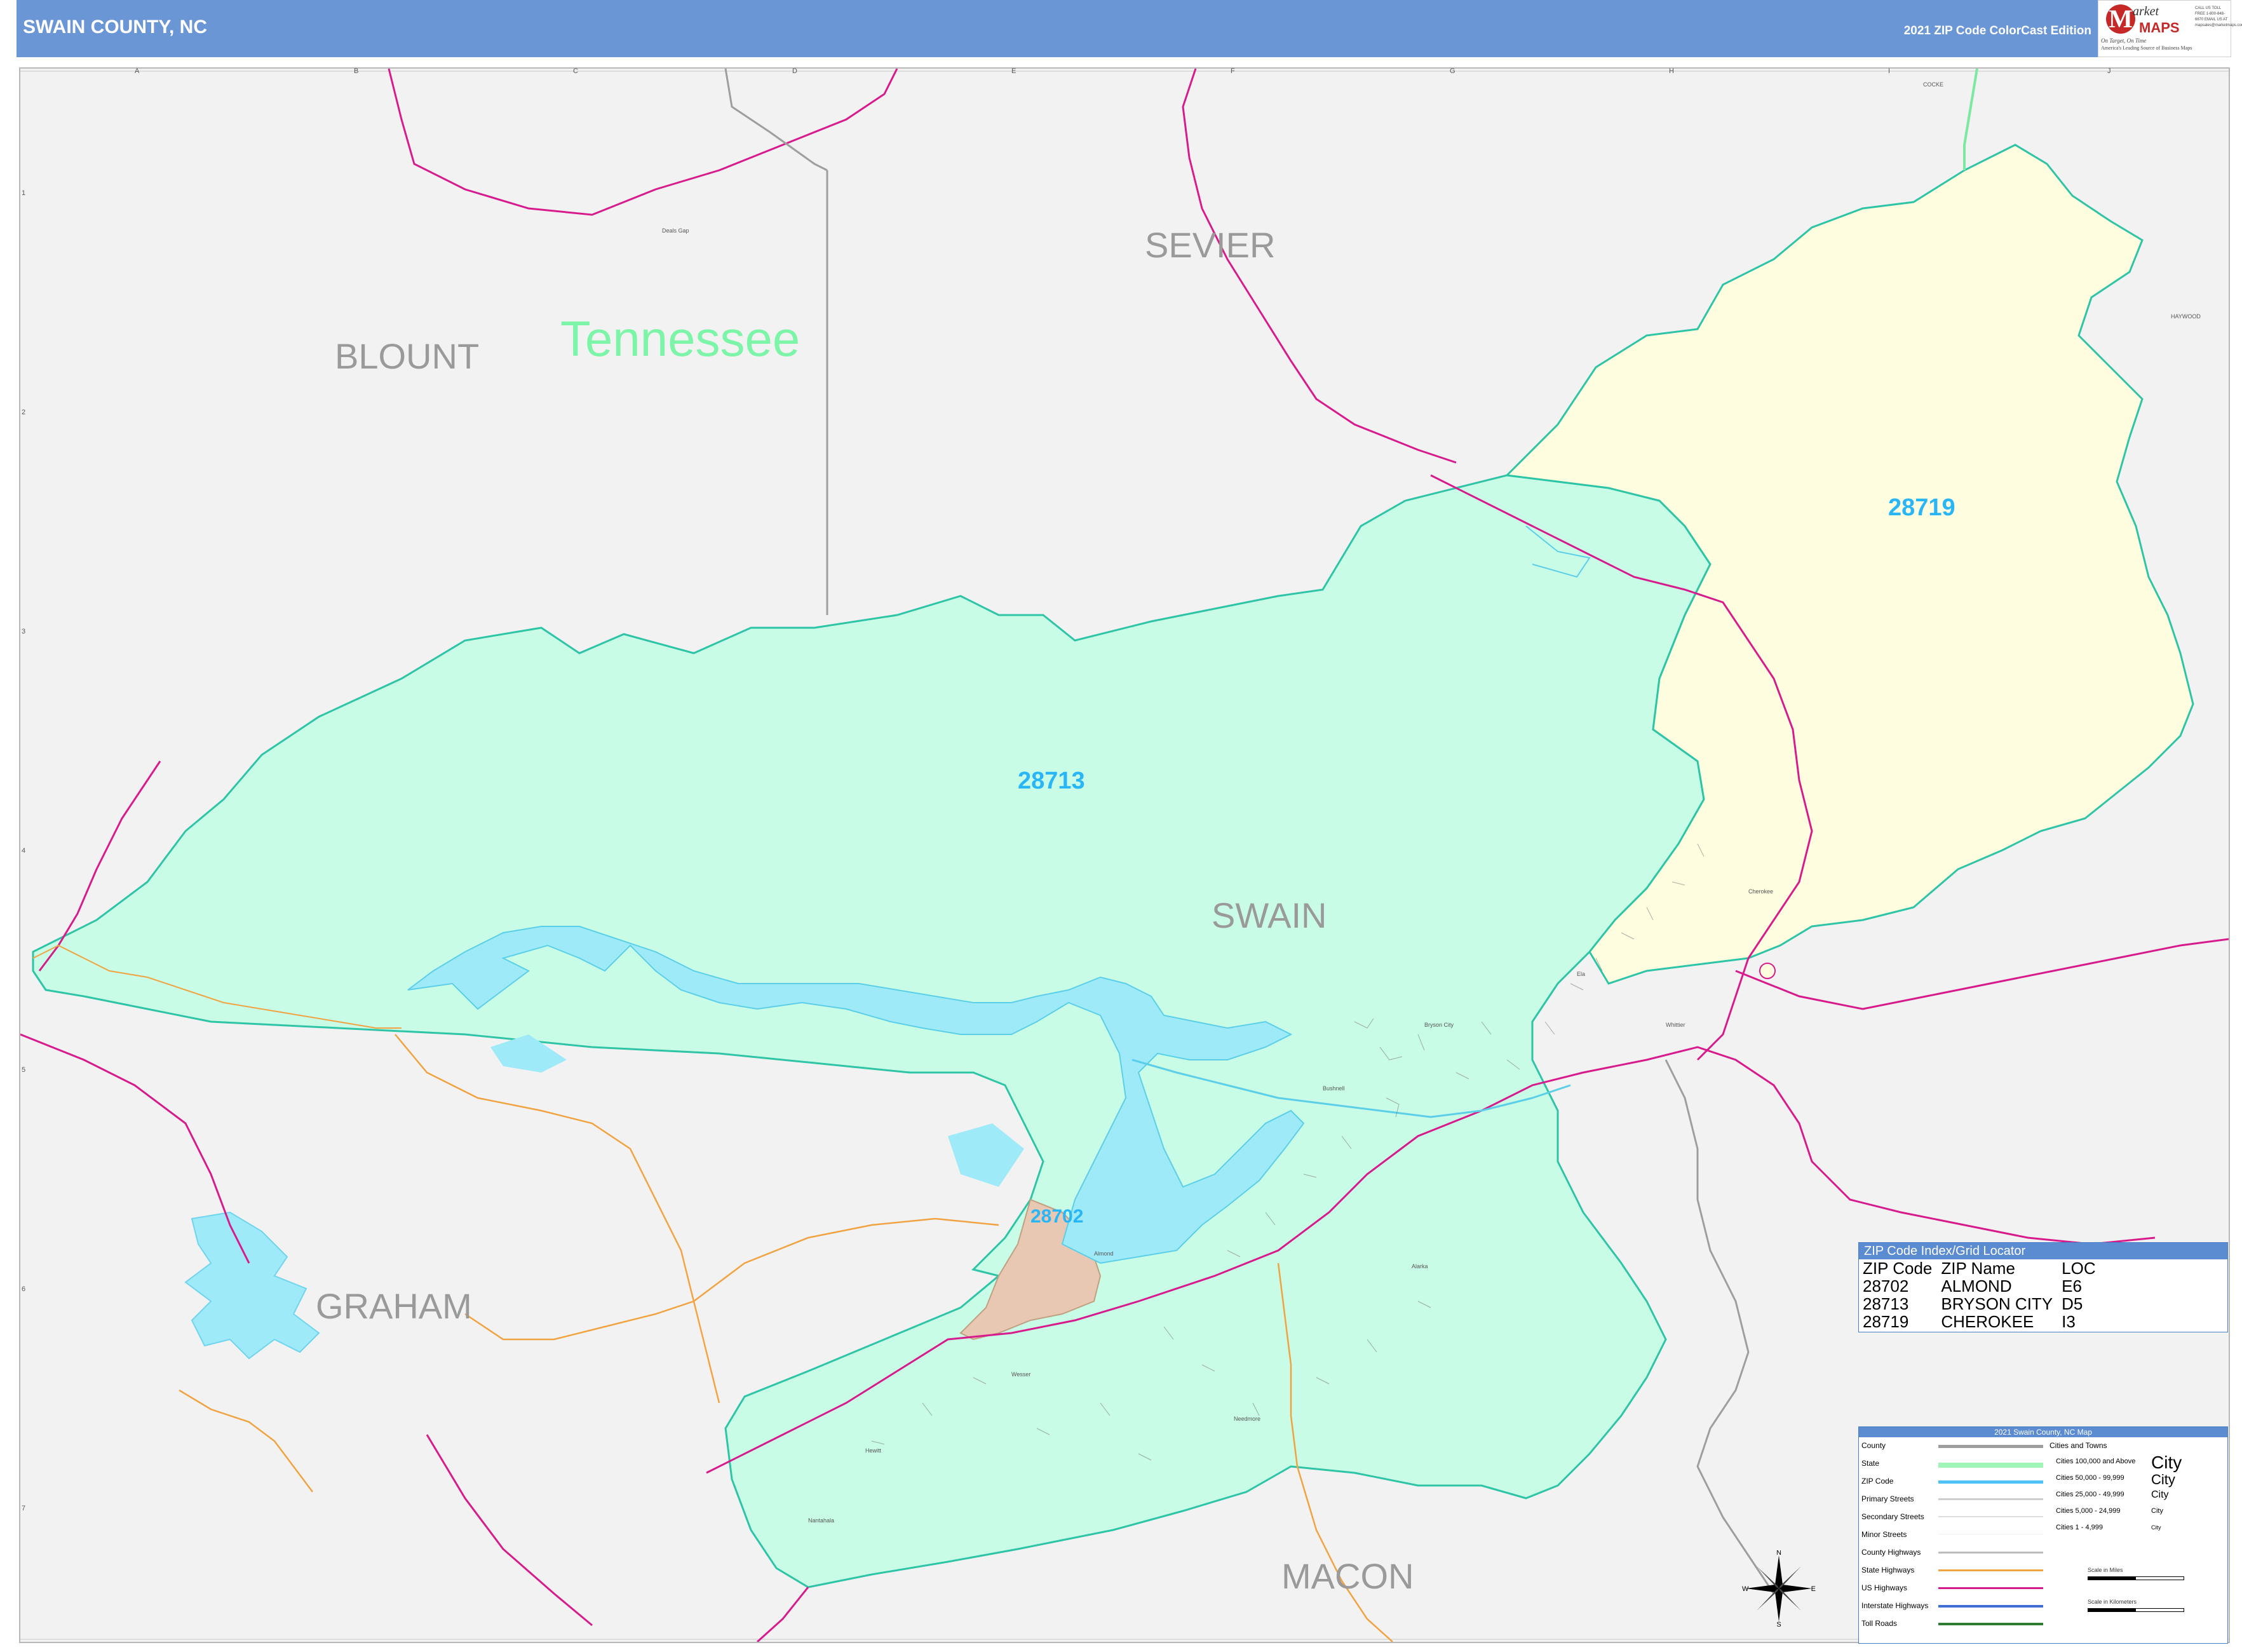  I want to click on grid-letter-j: J, so click(2109, 71).